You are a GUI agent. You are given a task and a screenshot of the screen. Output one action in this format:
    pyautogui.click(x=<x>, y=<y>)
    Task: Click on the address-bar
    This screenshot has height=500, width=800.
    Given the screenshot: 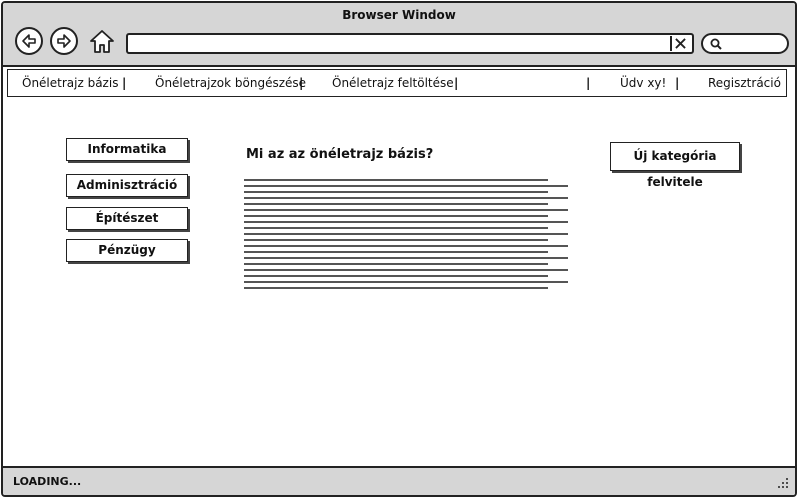 What is the action you would take?
    pyautogui.click(x=410, y=43)
    